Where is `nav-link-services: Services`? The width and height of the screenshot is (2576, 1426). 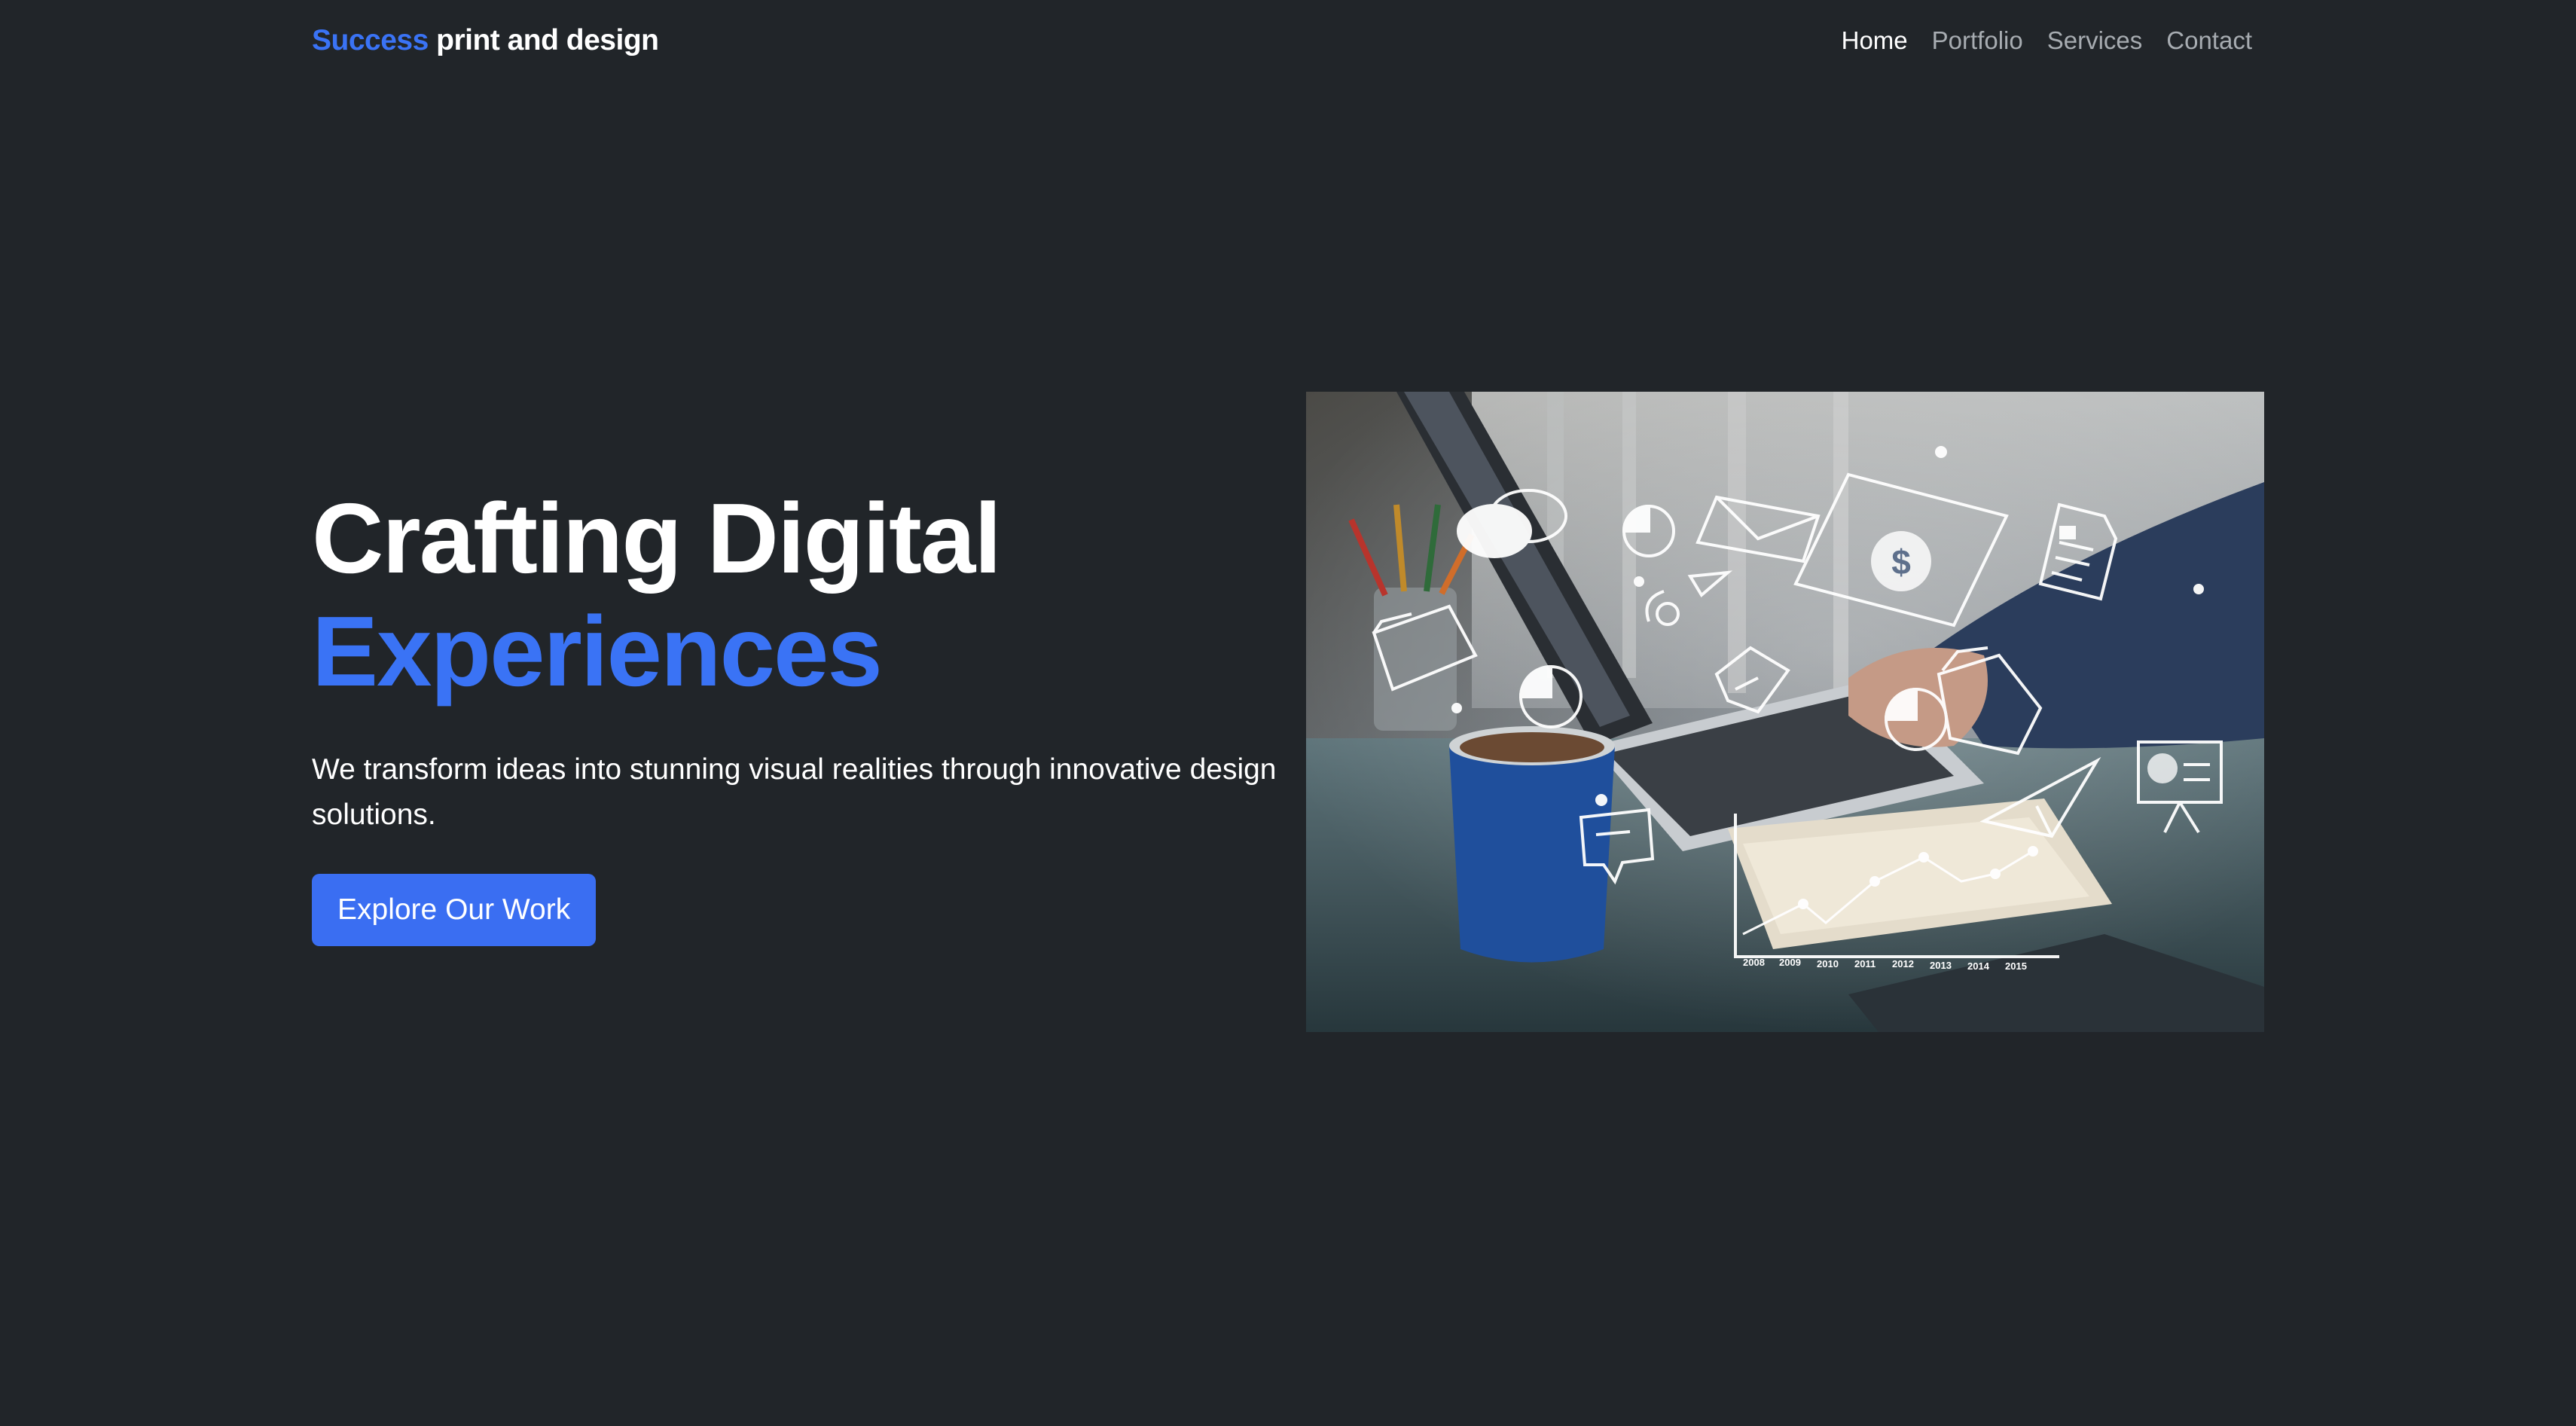
nav-link-services: Services is located at coordinates (2095, 41).